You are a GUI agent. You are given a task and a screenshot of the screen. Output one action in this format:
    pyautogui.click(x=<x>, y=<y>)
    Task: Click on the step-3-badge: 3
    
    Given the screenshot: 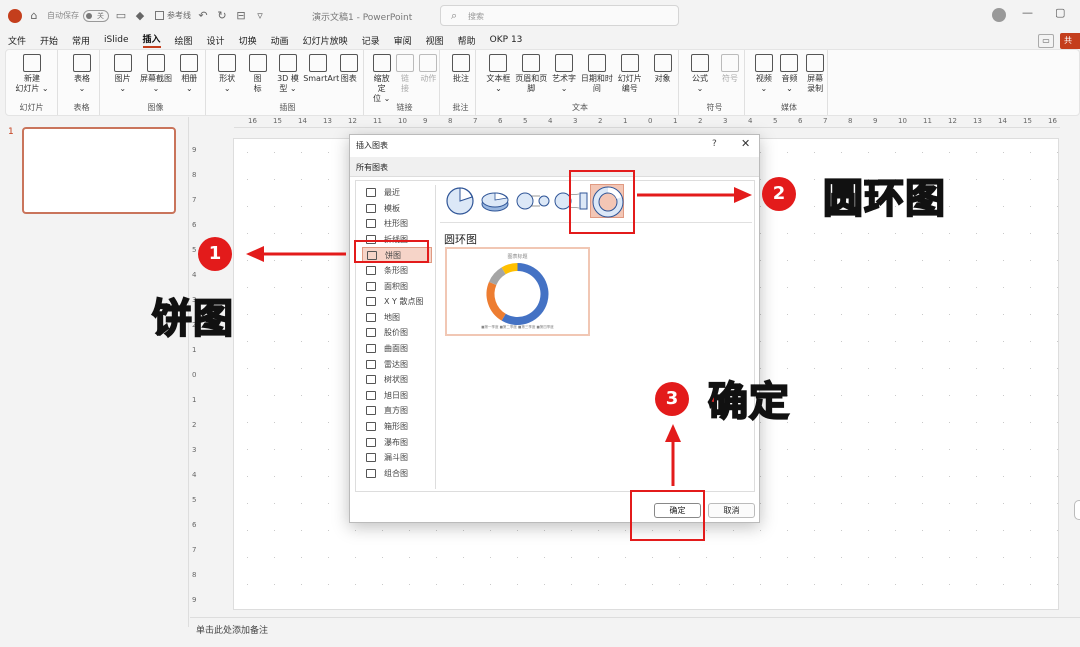 What is the action you would take?
    pyautogui.click(x=672, y=399)
    